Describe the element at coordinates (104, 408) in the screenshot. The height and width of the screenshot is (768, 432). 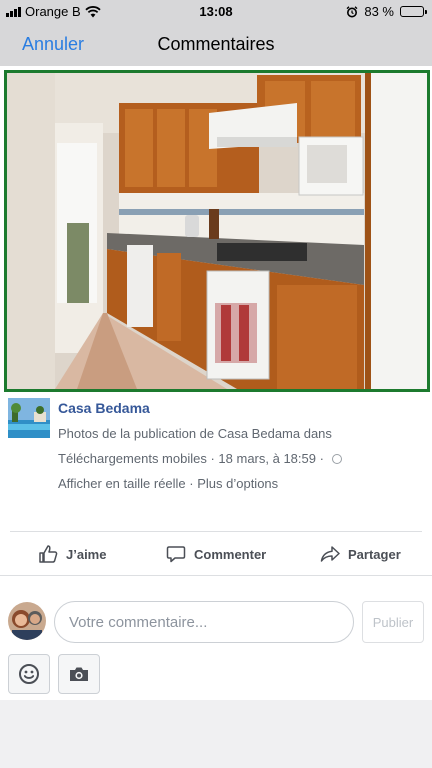
I see `author-name: Casa Bedama` at that location.